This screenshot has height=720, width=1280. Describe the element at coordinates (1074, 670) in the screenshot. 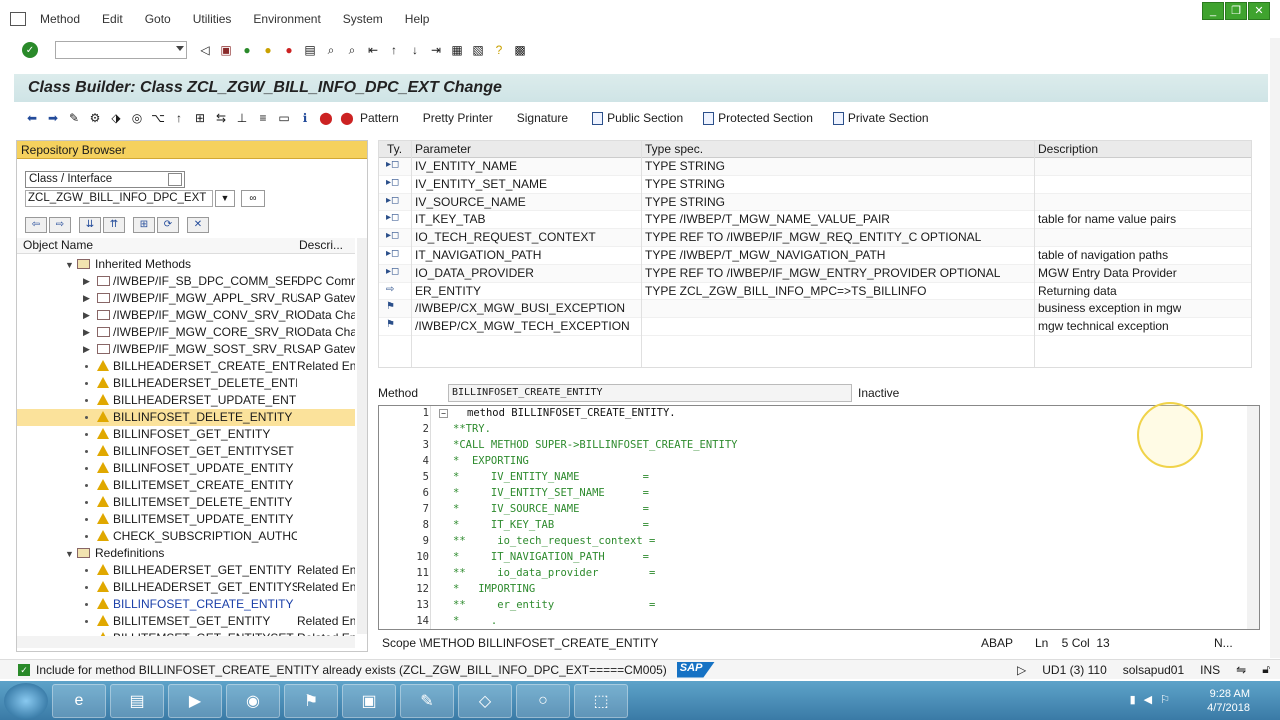

I see `system-info: UD1 (3) 110` at that location.